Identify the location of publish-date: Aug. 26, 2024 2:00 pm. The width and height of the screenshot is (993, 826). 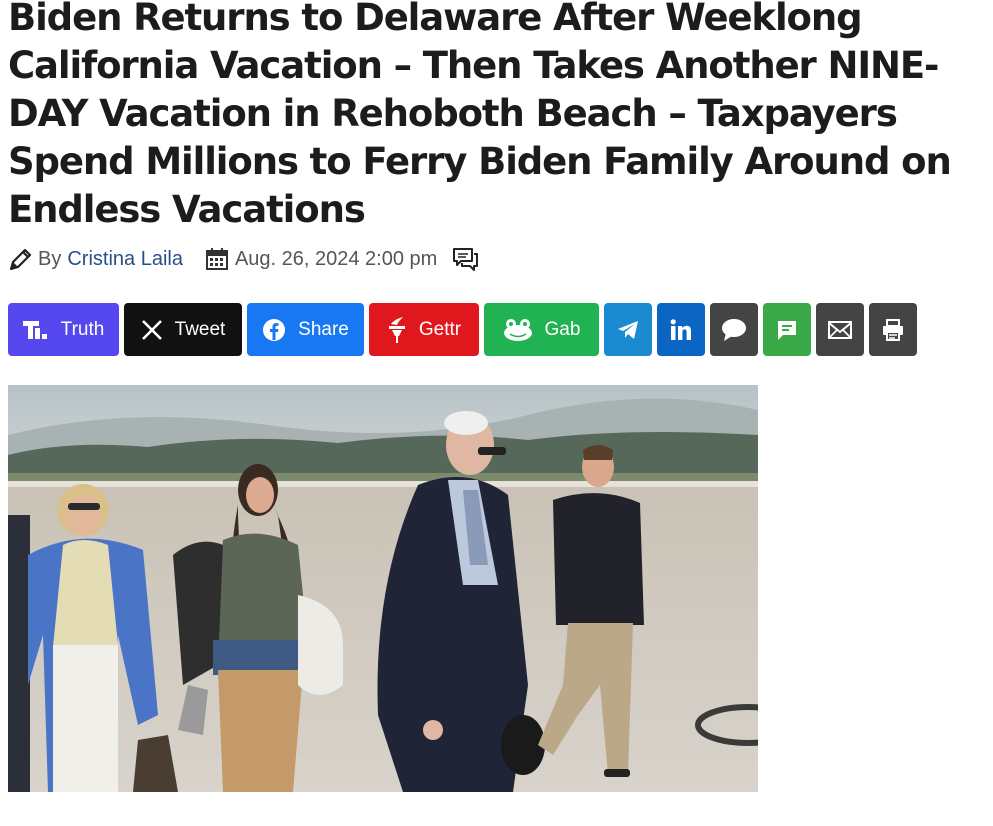
(336, 258).